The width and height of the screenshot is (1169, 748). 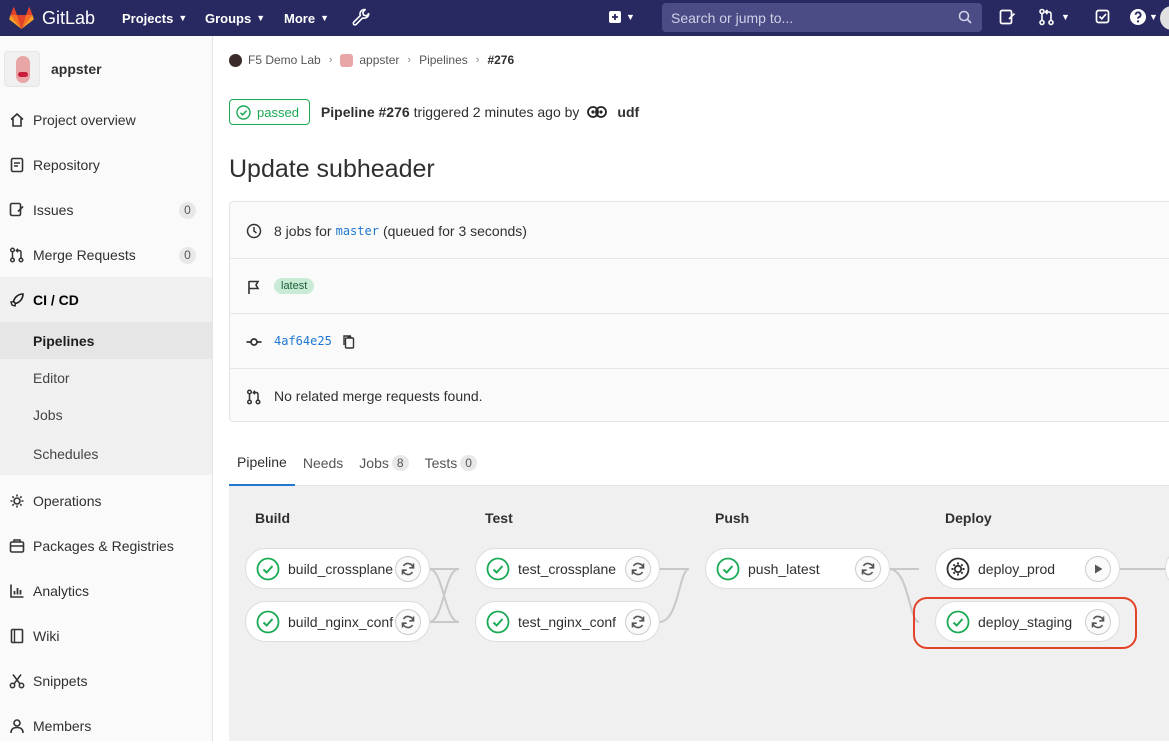 What do you see at coordinates (106, 545) in the screenshot?
I see `sidebar-item-packages-registries: Packages & Registries` at bounding box center [106, 545].